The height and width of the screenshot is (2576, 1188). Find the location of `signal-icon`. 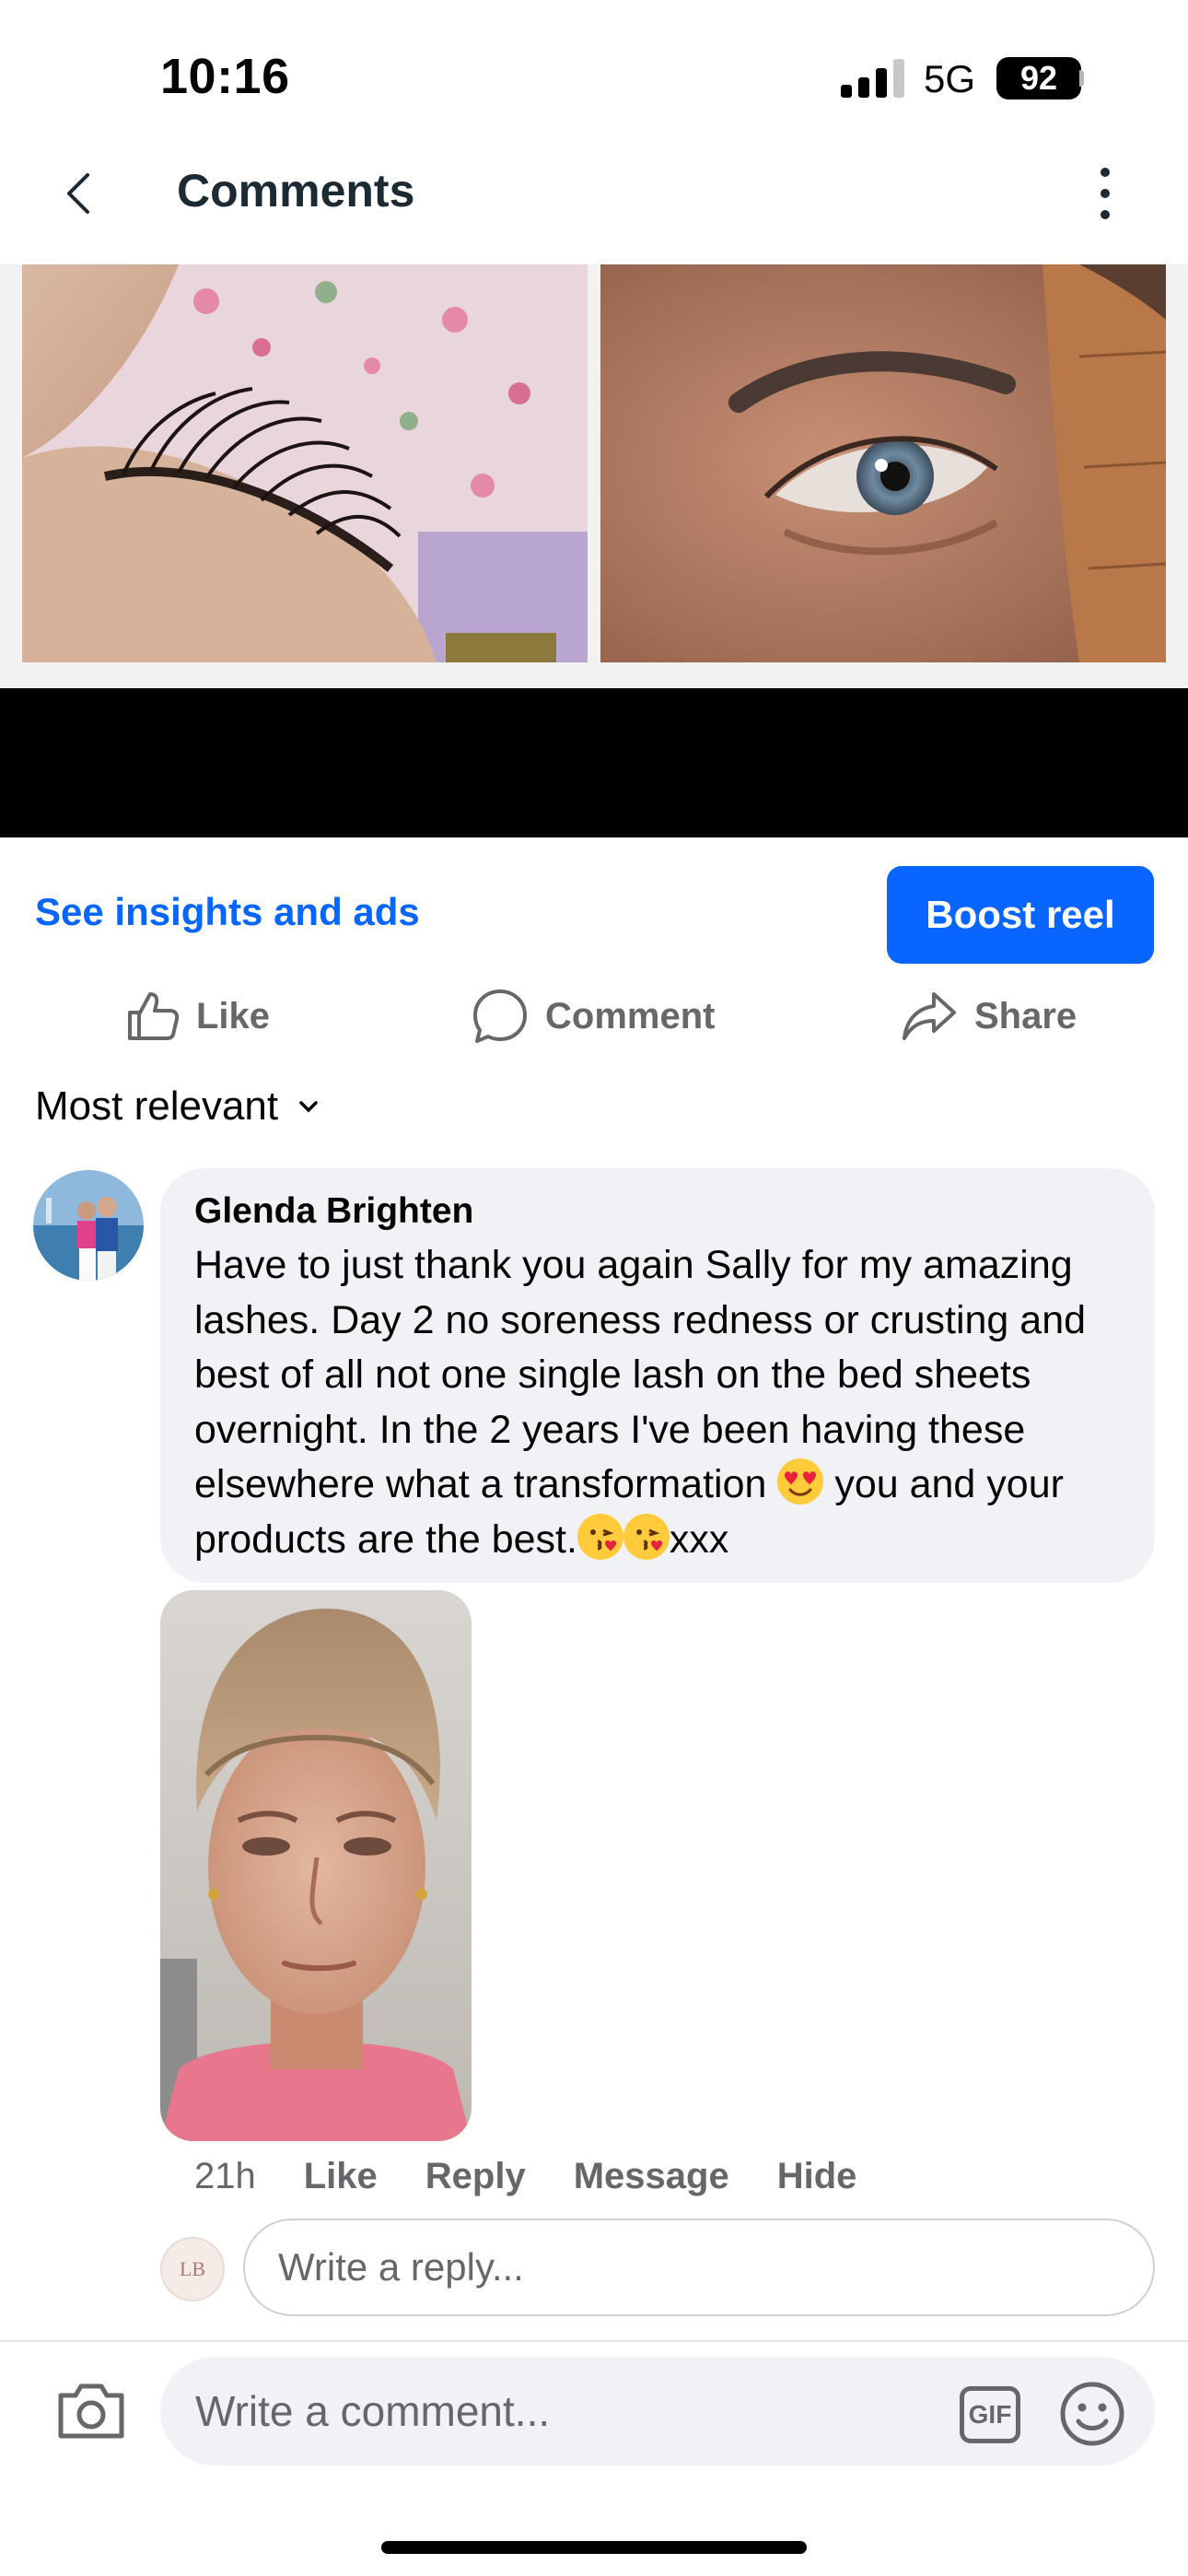

signal-icon is located at coordinates (872, 78).